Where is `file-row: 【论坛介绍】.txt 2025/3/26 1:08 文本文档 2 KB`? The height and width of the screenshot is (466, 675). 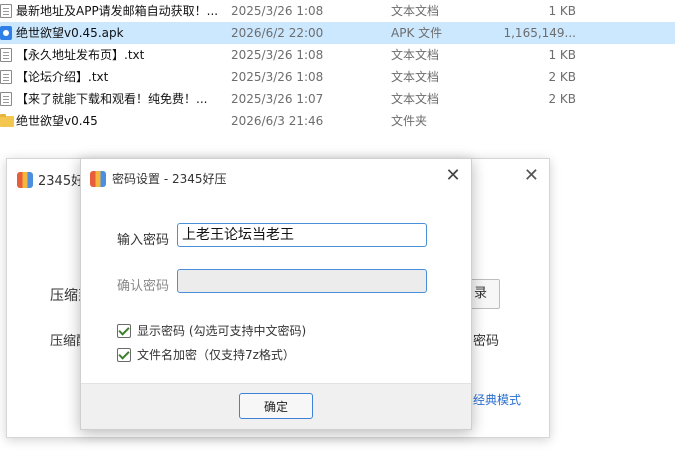 file-row: 【论坛介绍】.txt 2025/3/26 1:08 文本文档 2 KB is located at coordinates (337, 77).